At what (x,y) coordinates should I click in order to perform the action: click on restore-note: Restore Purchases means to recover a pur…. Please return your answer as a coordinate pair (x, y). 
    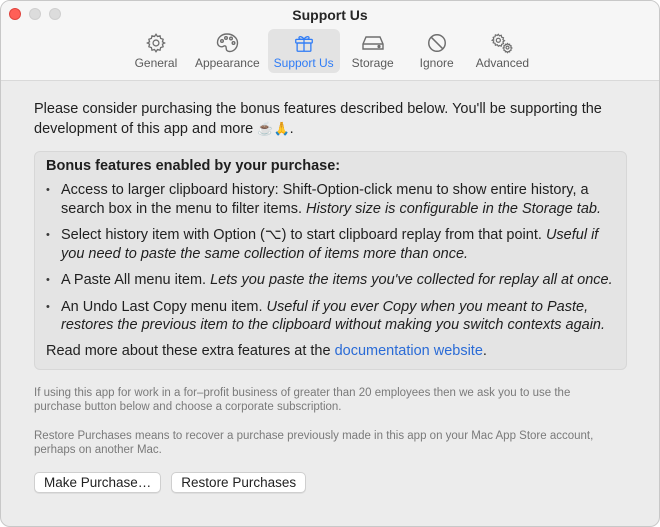
    Looking at the image, I should click on (314, 443).